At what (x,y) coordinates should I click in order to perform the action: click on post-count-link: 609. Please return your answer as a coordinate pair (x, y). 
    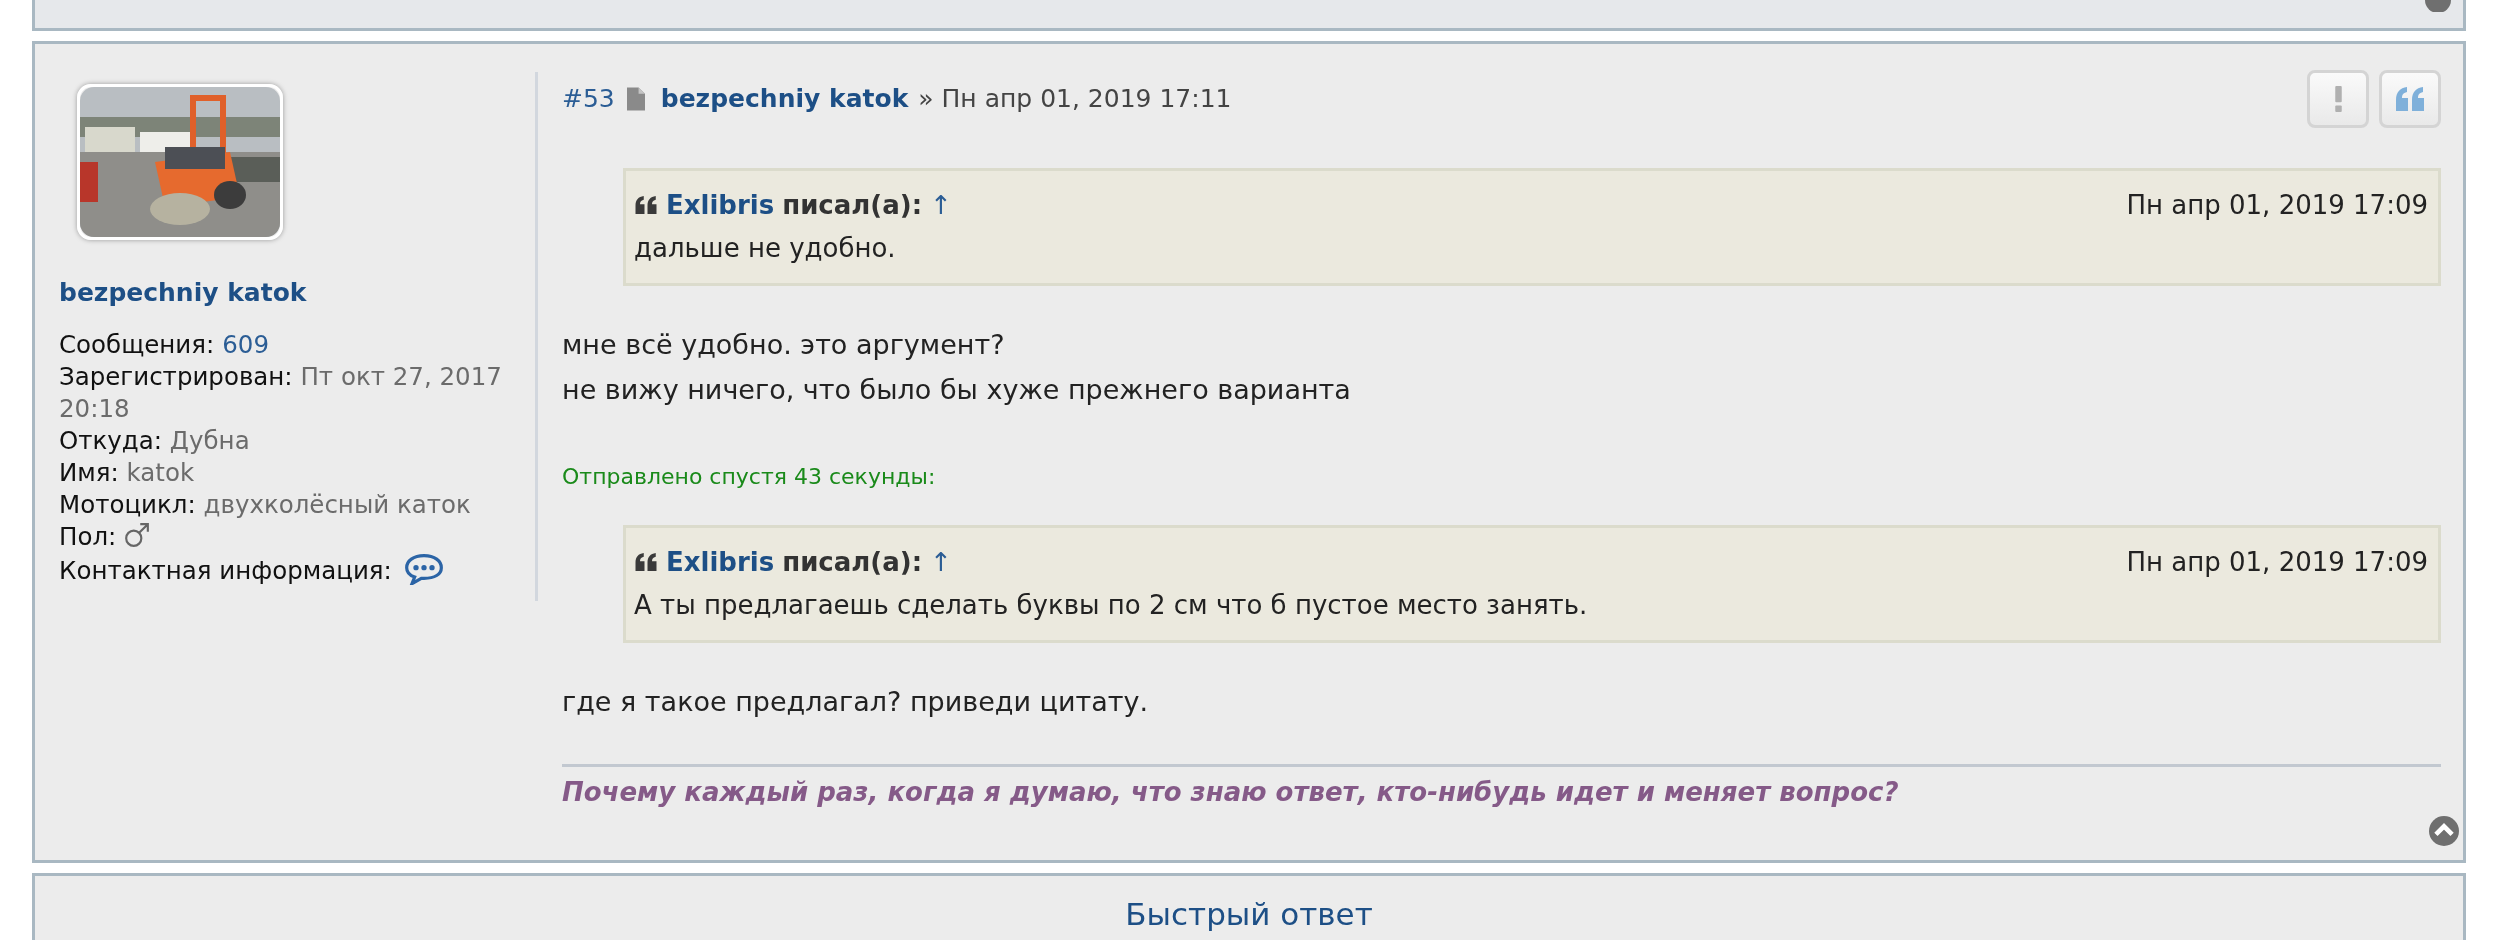
    Looking at the image, I should click on (246, 344).